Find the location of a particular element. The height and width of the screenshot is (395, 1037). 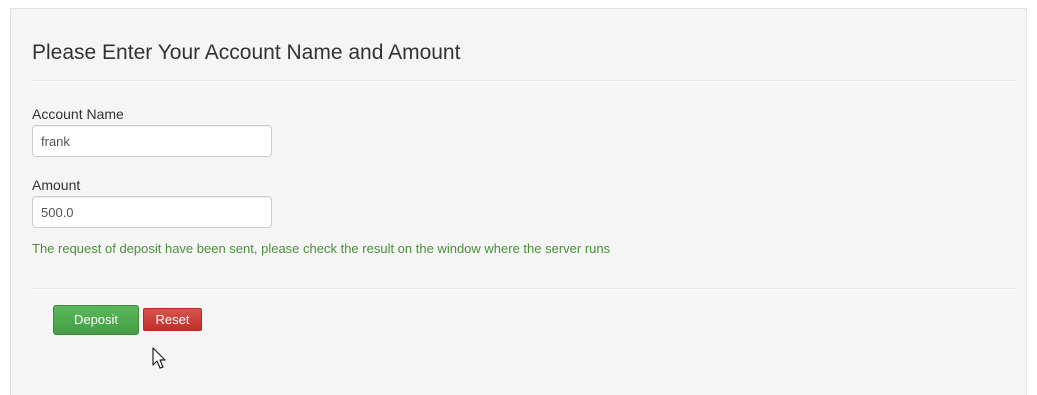

title-divider is located at coordinates (524, 81).